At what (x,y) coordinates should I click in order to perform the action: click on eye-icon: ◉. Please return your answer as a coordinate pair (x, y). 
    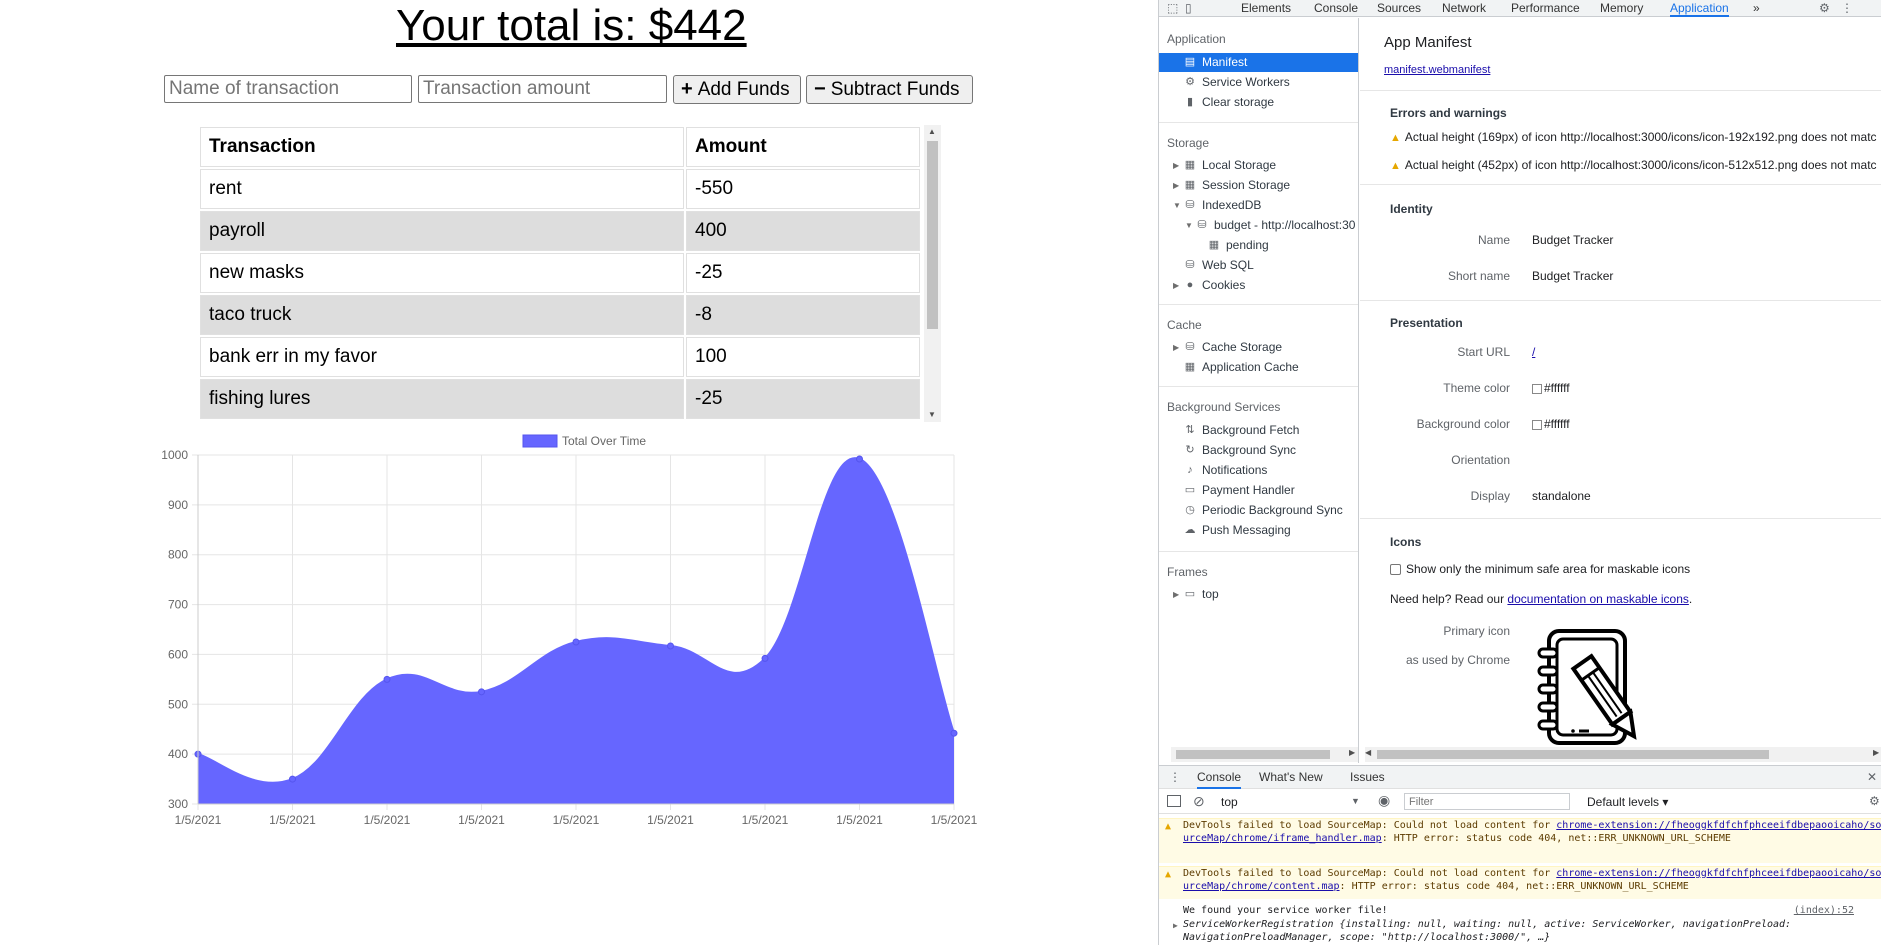
    Looking at the image, I should click on (1384, 800).